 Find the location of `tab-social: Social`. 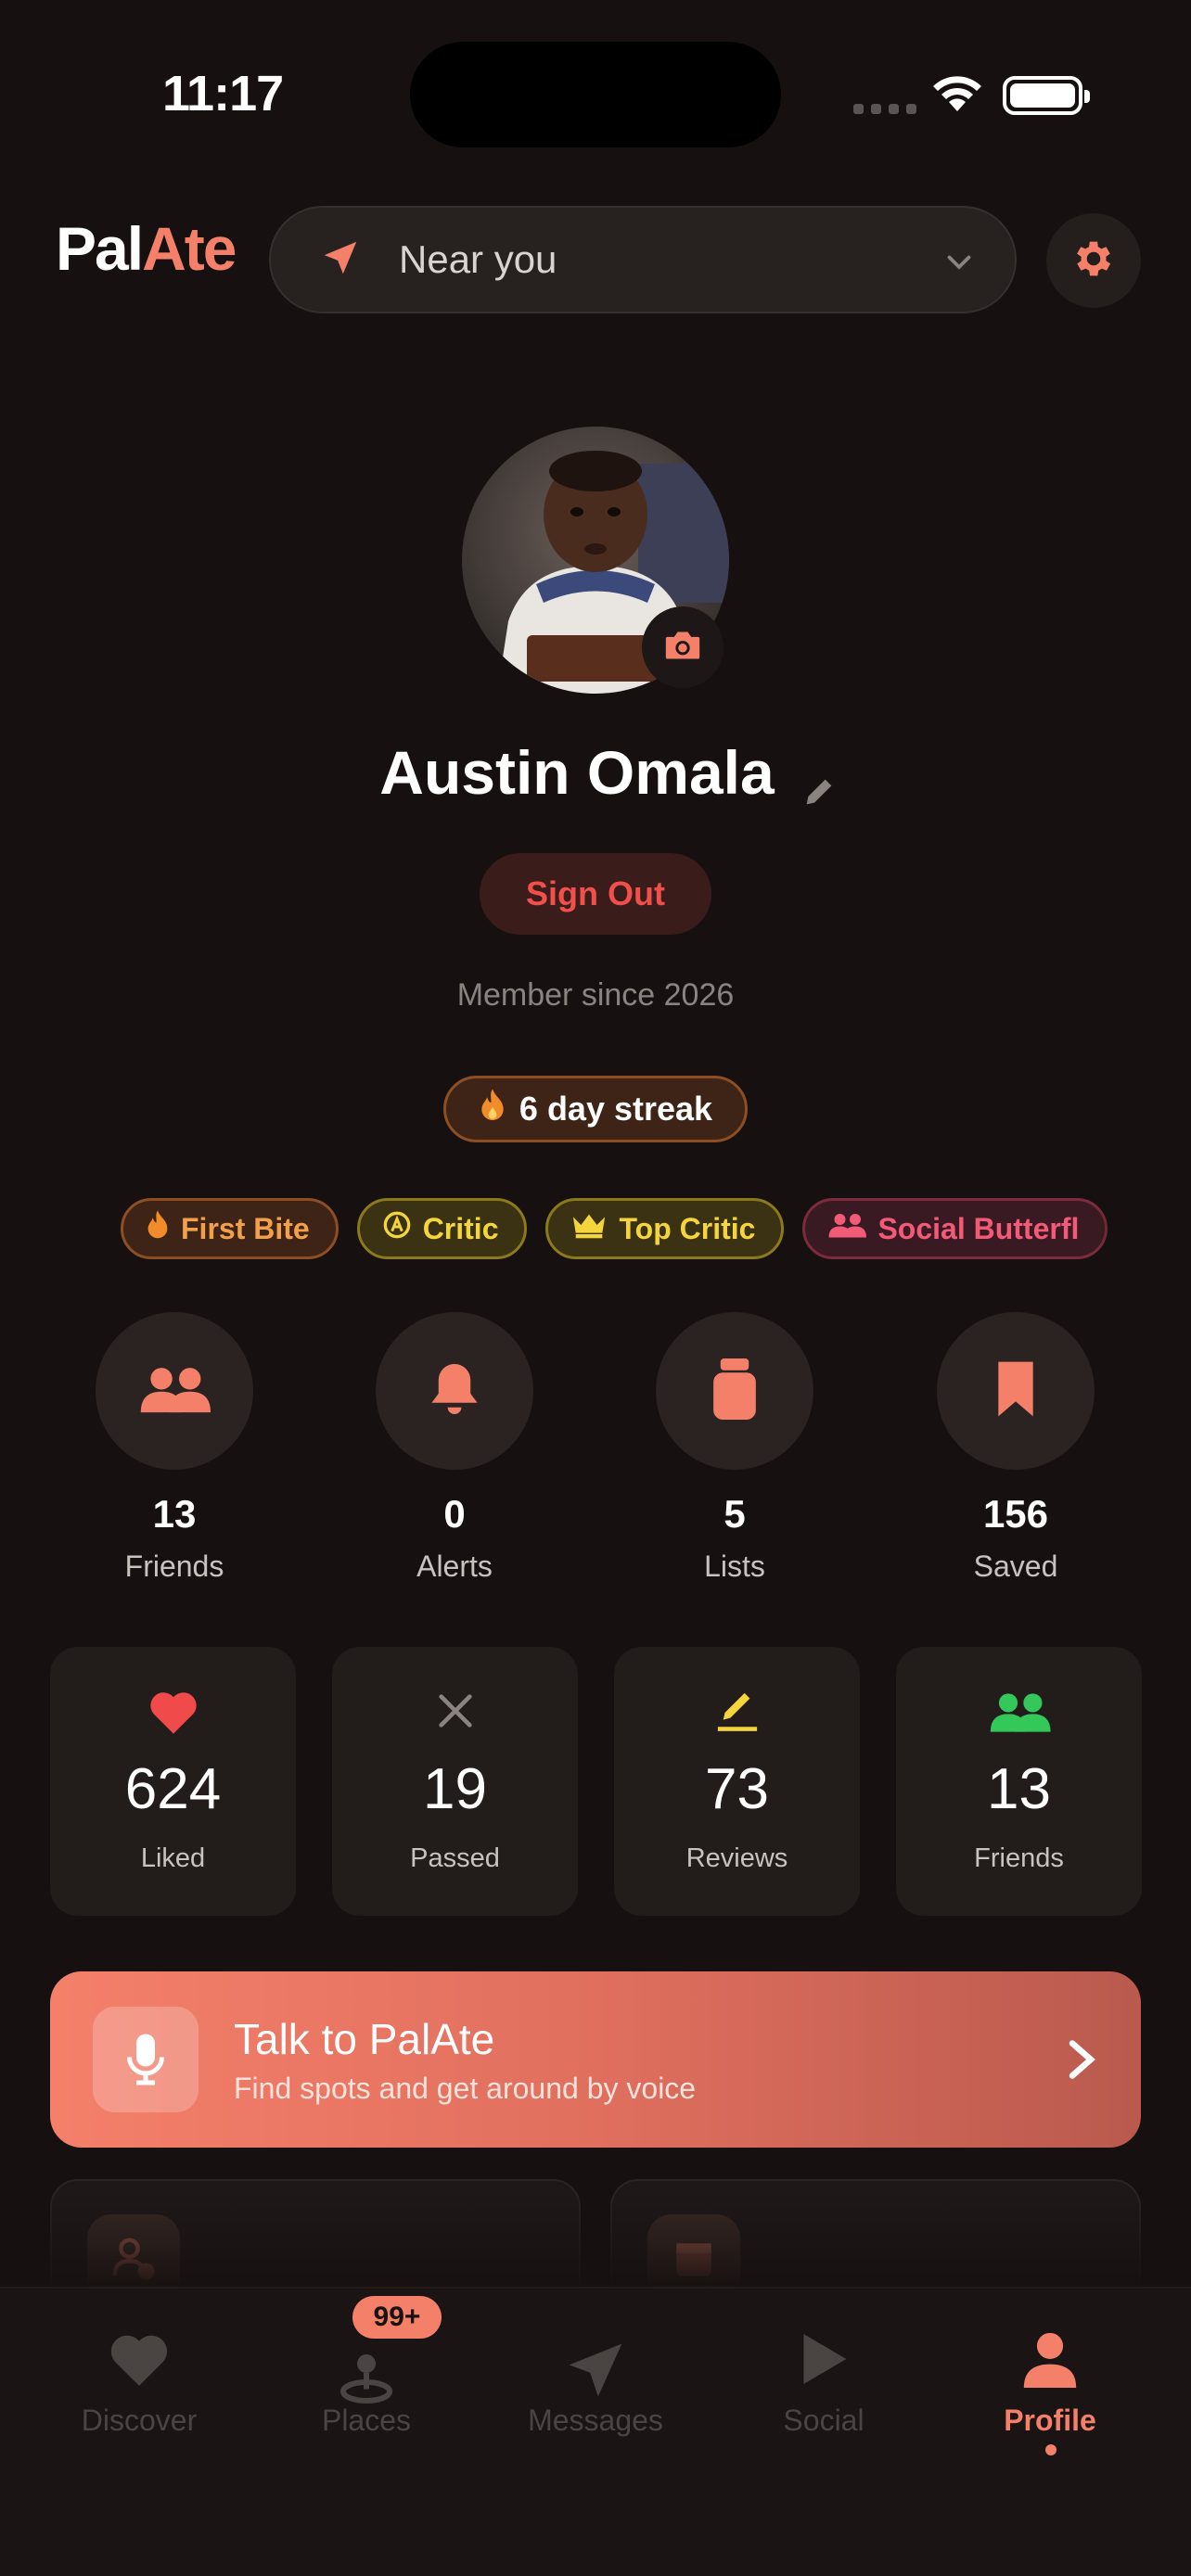

tab-social: Social is located at coordinates (823, 2381).